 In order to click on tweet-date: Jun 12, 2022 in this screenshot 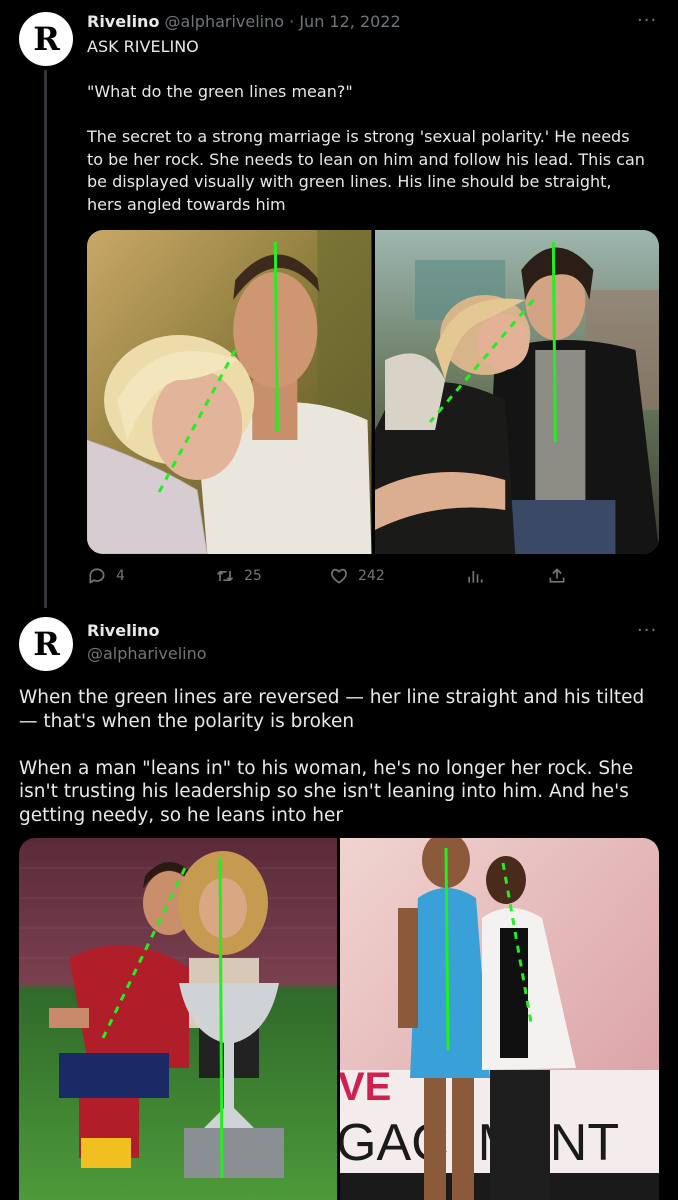, I will do `click(349, 21)`.